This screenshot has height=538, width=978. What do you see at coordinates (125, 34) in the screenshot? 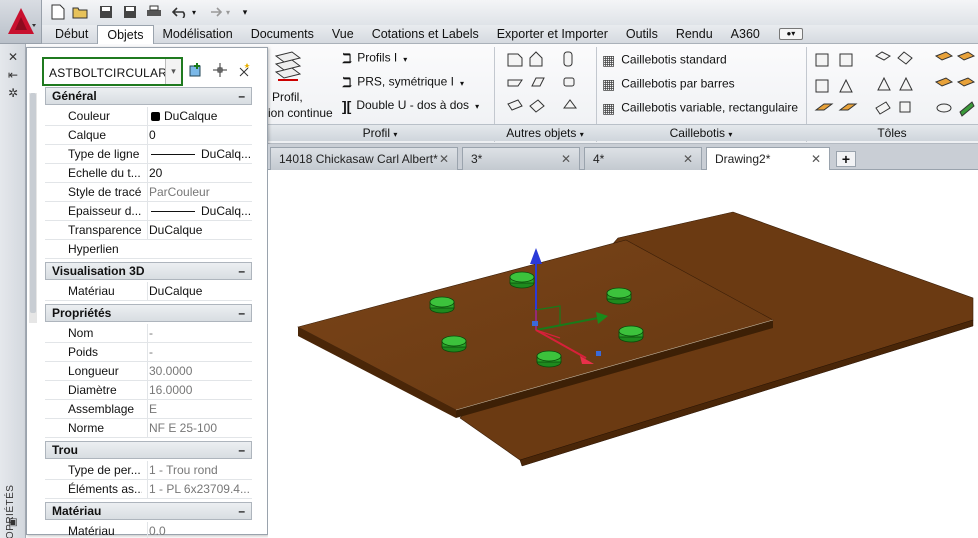
I see `tab-objets: Objets` at bounding box center [125, 34].